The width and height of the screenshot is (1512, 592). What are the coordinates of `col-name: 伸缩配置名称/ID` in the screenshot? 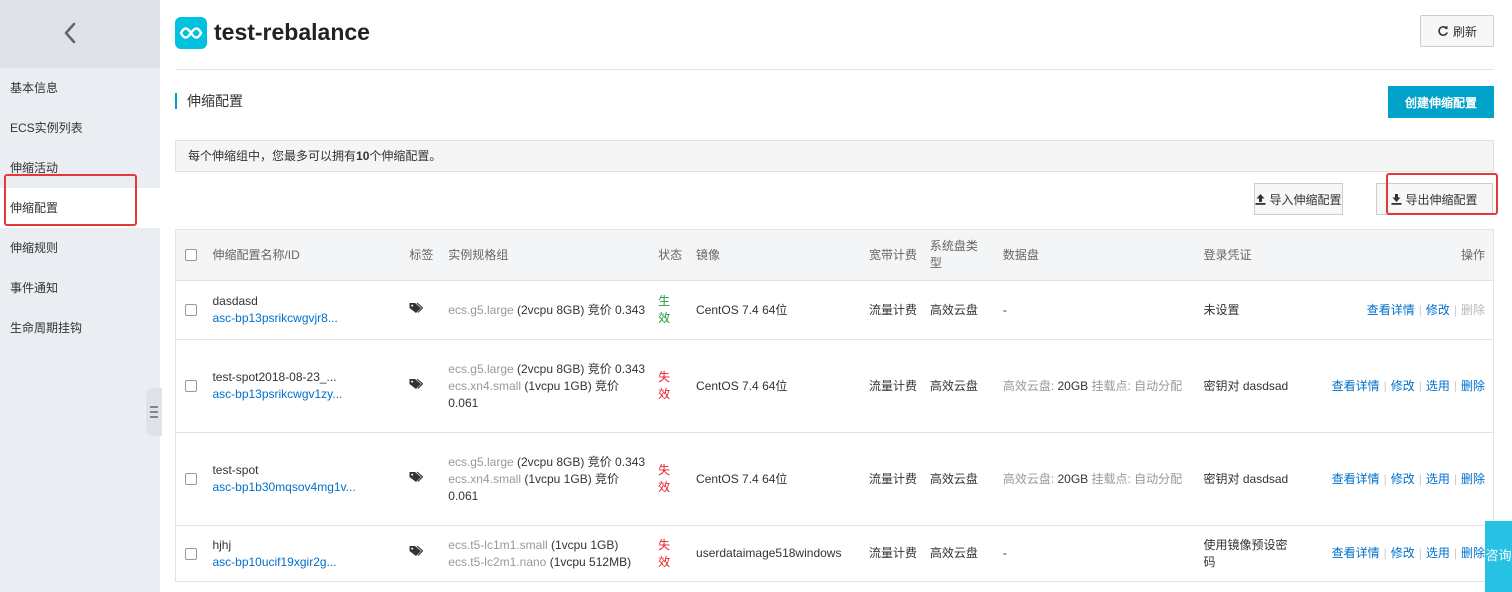 It's located at (311, 255).